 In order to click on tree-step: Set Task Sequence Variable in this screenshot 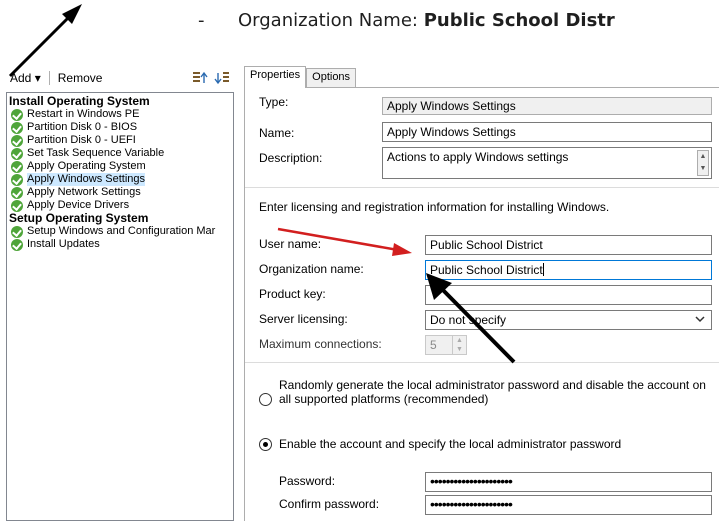, I will do `click(120, 153)`.